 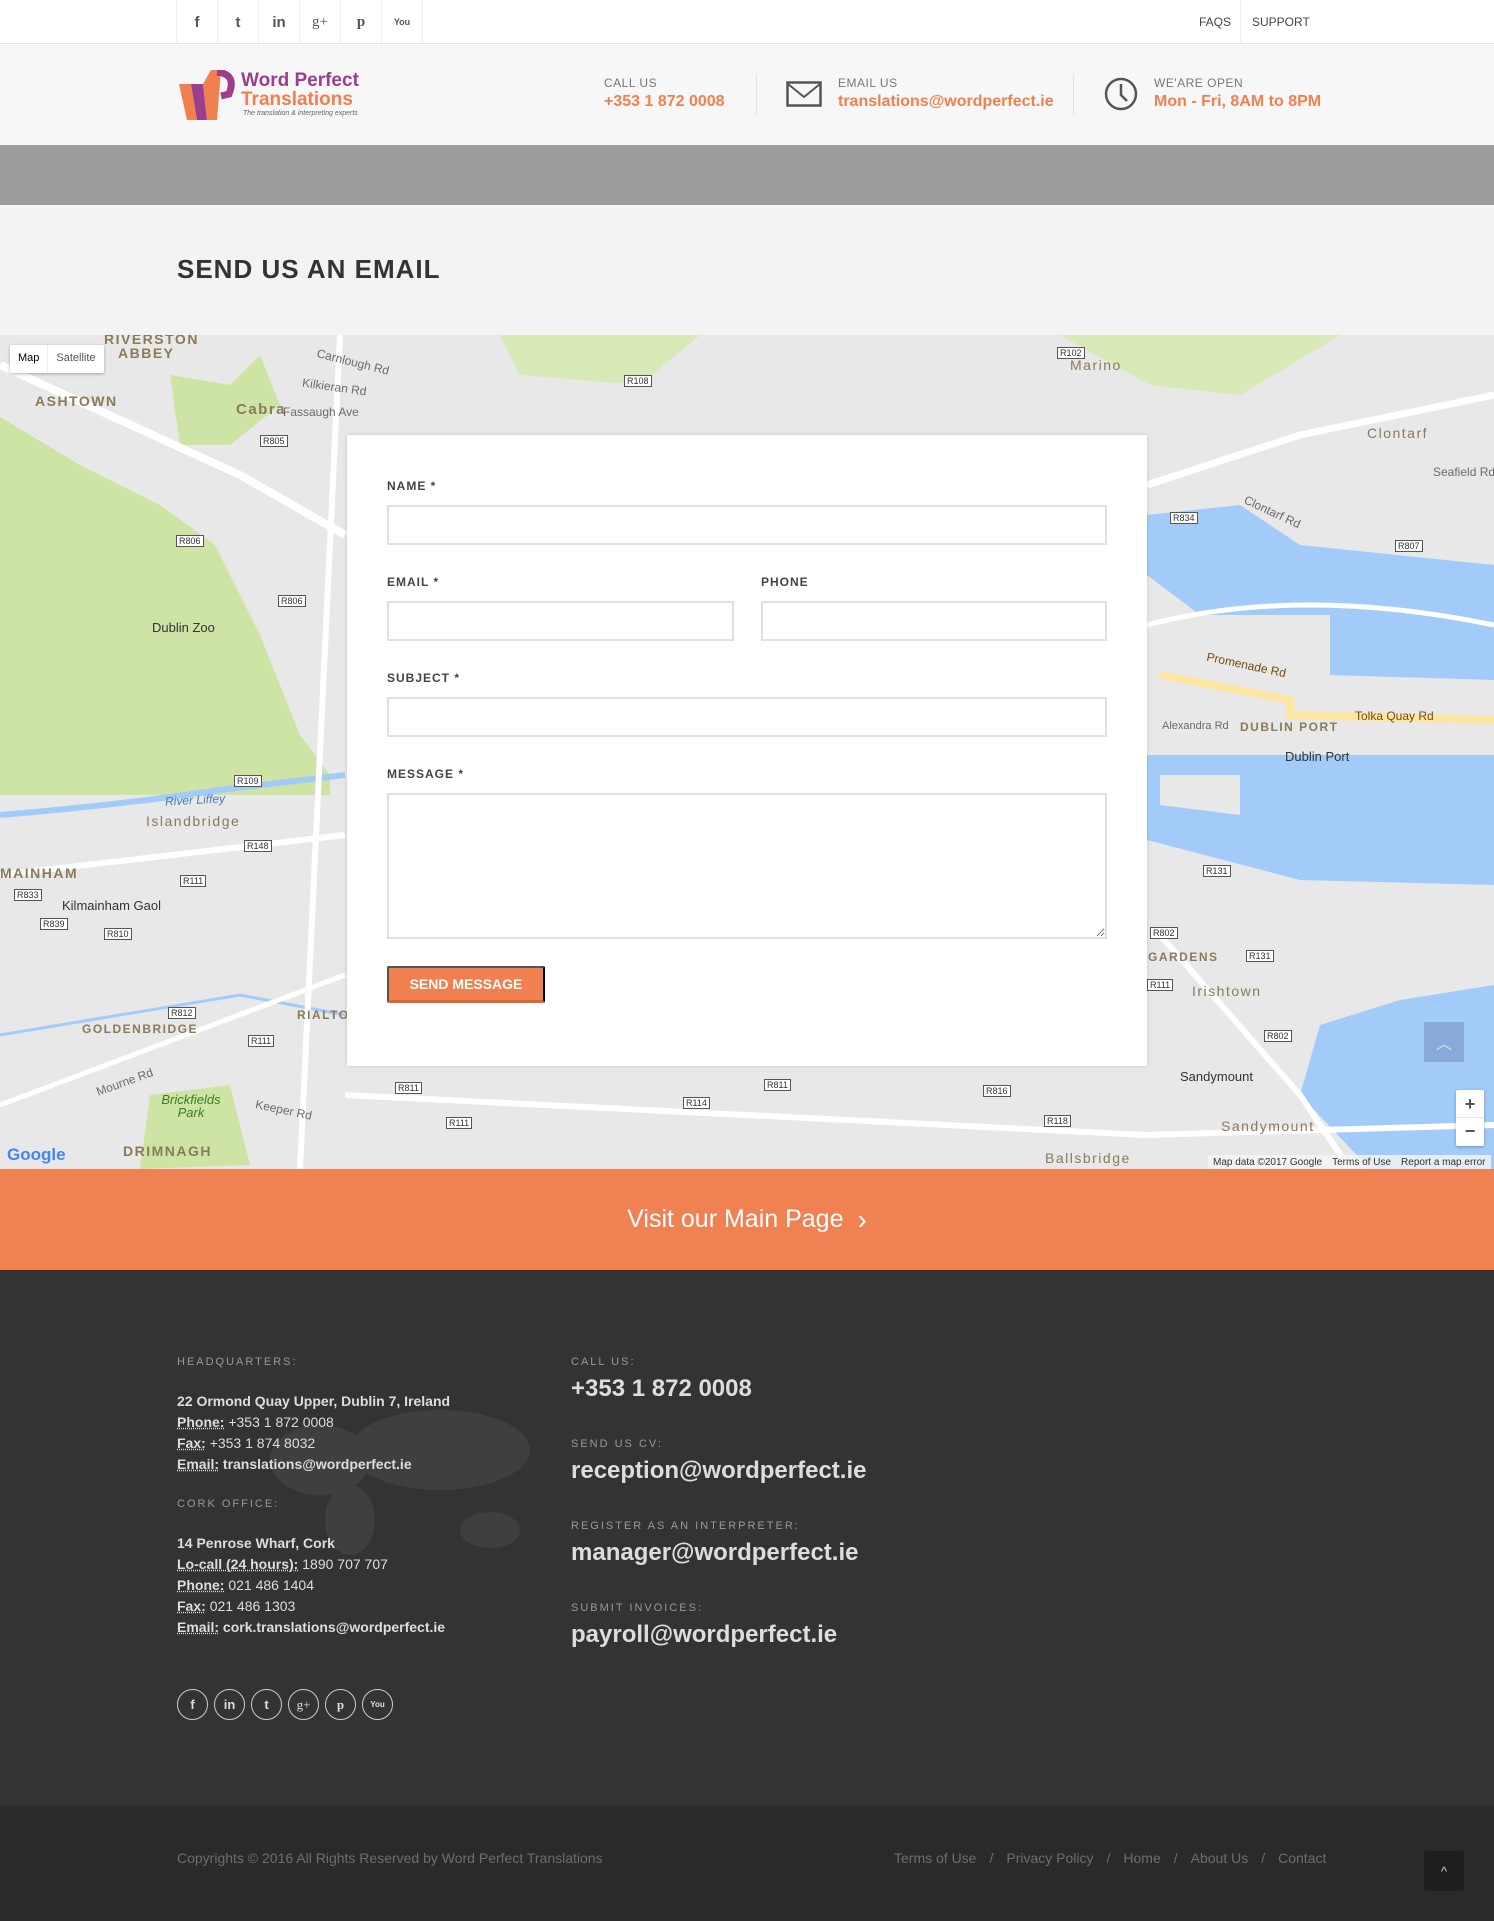 What do you see at coordinates (934, 621) in the screenshot?
I see `phone-input` at bounding box center [934, 621].